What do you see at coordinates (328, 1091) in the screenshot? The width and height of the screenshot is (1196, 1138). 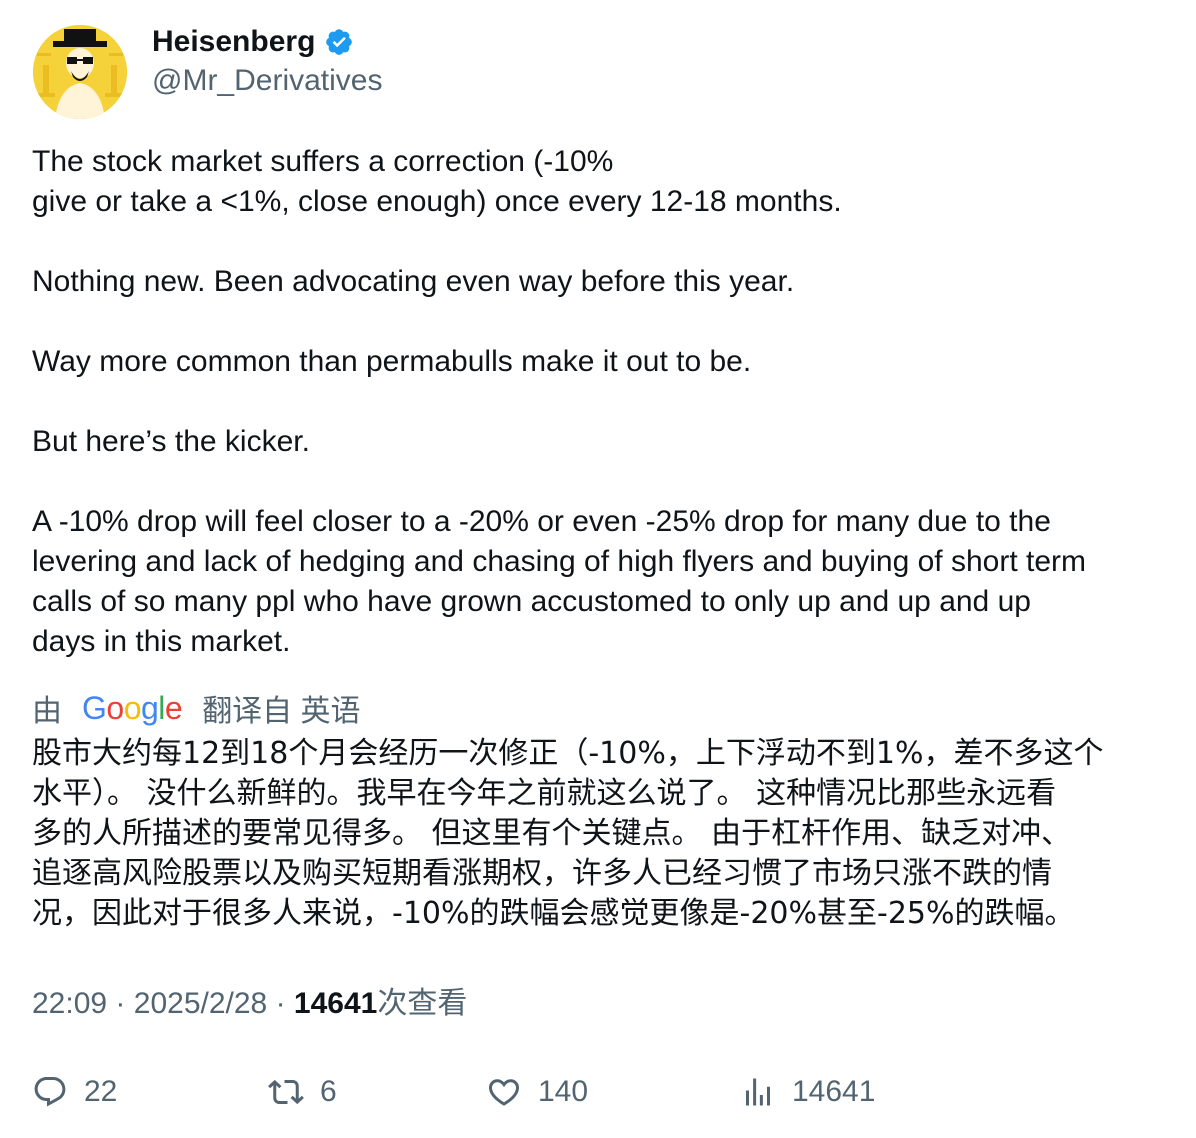 I see `retweet-count: 6` at bounding box center [328, 1091].